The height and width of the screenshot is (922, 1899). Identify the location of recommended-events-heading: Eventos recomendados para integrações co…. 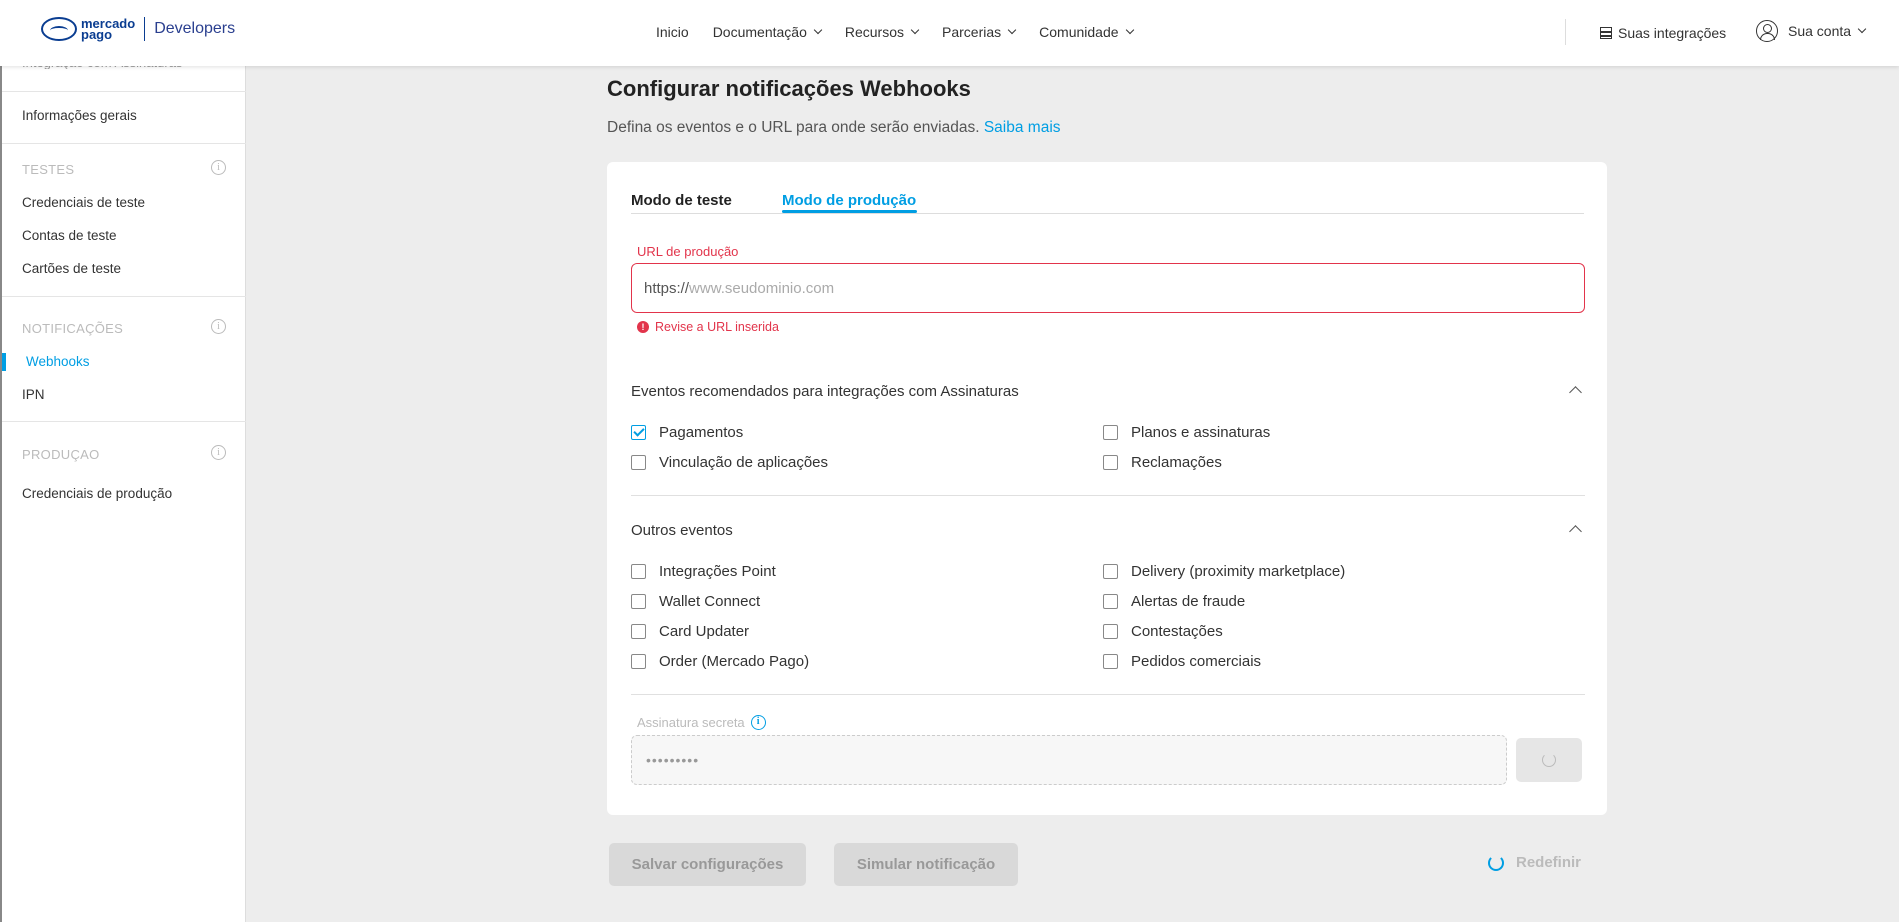
(825, 391).